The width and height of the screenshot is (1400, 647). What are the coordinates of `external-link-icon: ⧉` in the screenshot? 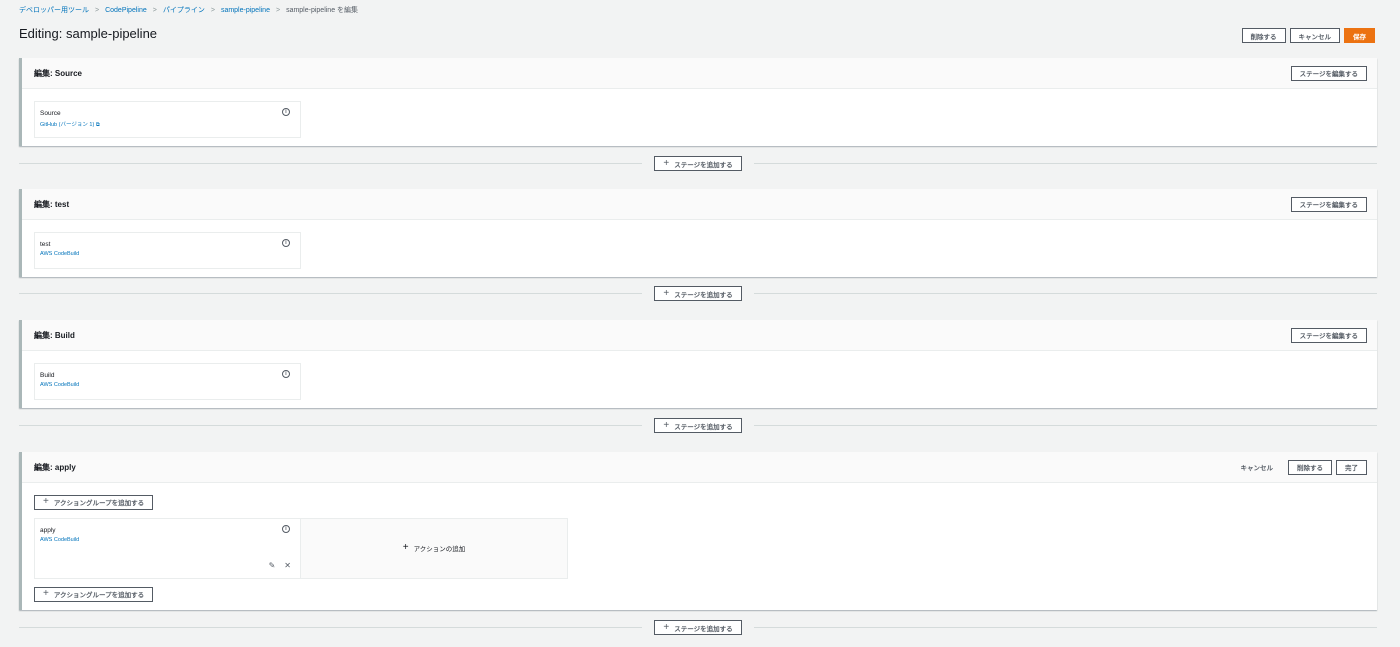 It's located at (97, 125).